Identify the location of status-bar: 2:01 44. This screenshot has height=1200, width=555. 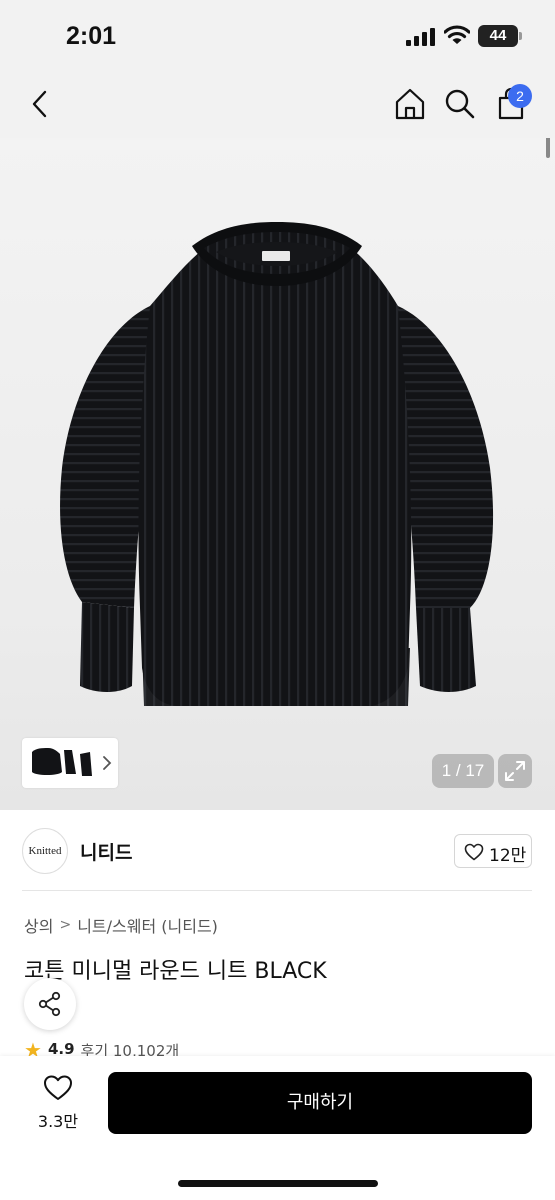
(277, 35).